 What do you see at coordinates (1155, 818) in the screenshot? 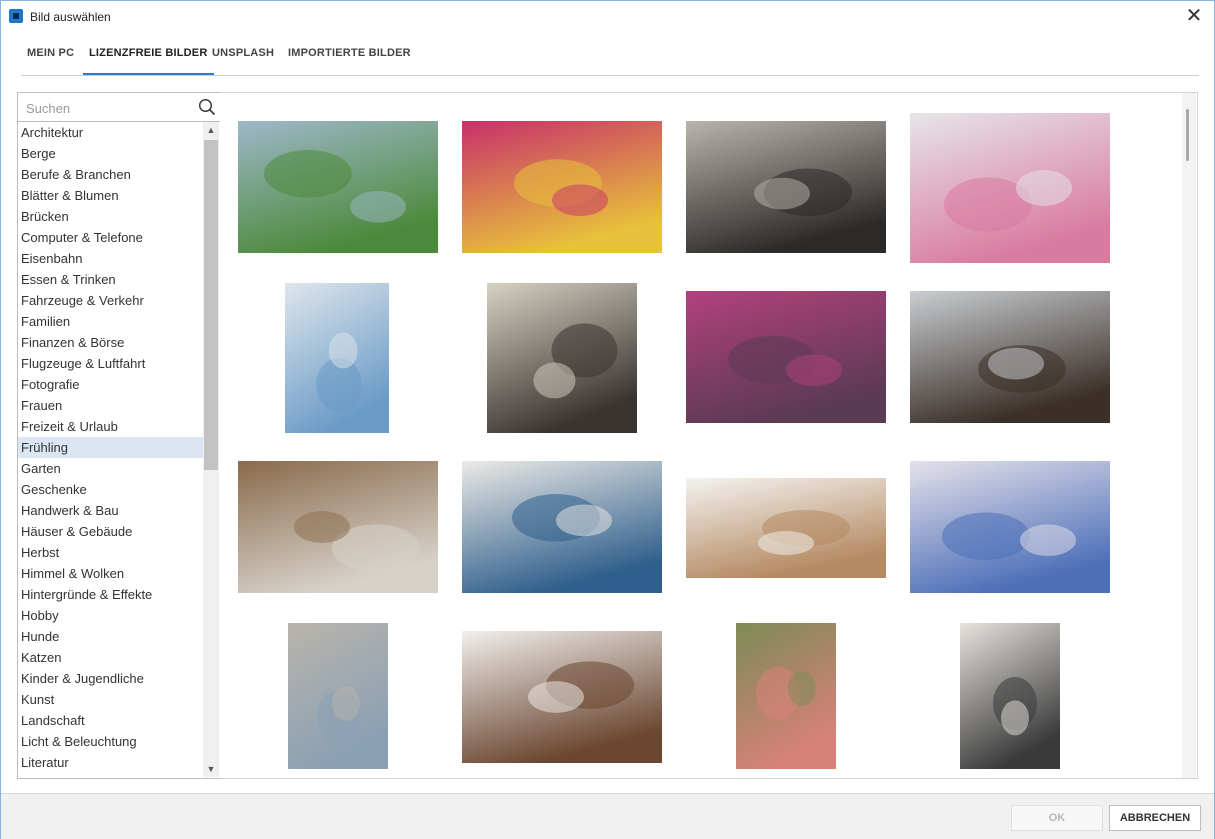
I see `cancel-button: ABBRECHEN` at bounding box center [1155, 818].